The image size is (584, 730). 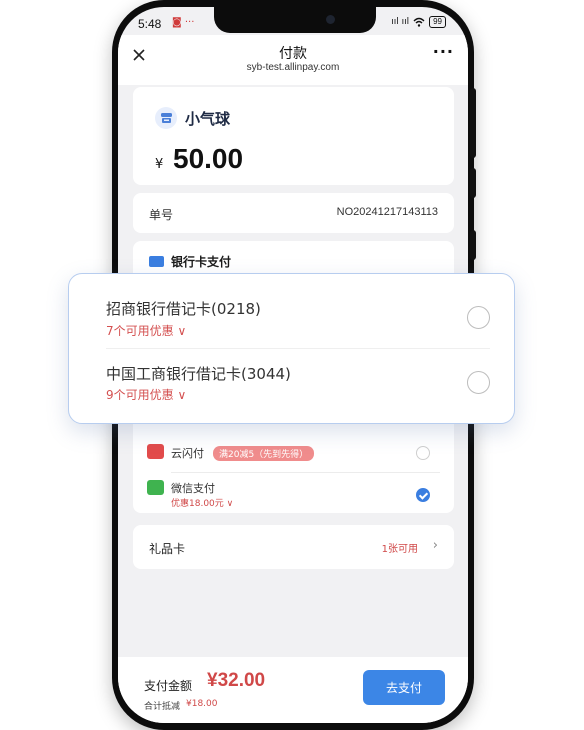 I want to click on wifi-icon, so click(x=419, y=22).